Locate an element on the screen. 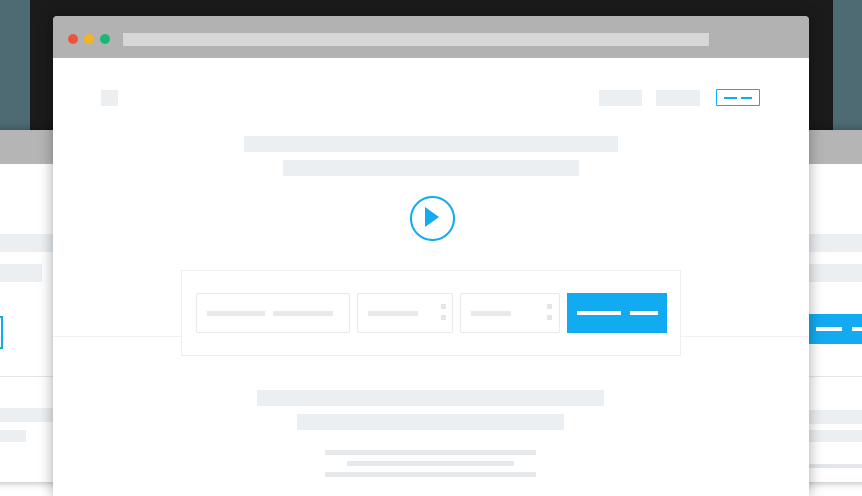 The image size is (862, 496). background-cta-button is located at coordinates (835, 329).